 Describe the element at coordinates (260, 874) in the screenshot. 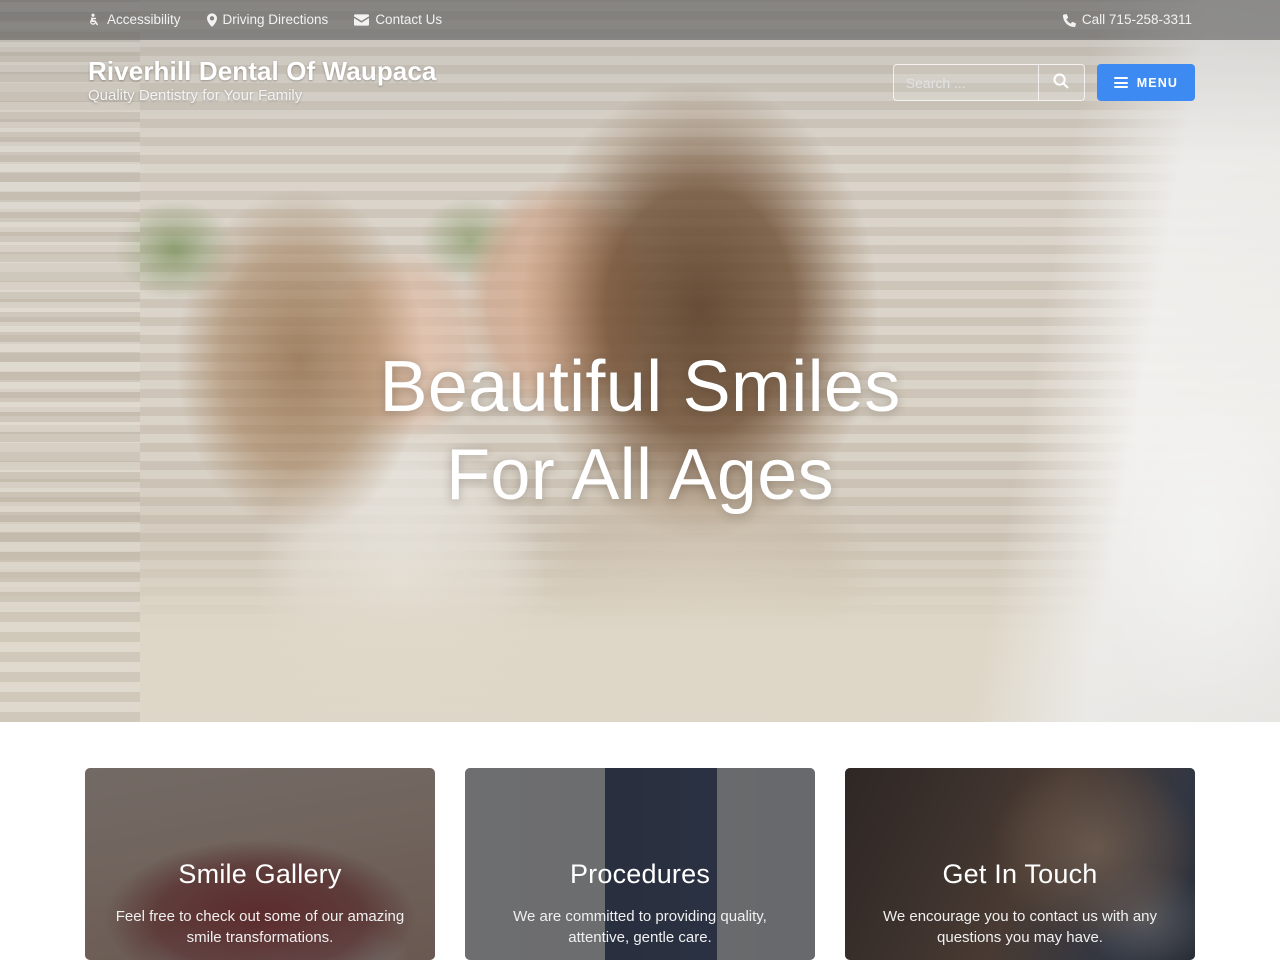

I see `card-title: Smile Gallery` at that location.